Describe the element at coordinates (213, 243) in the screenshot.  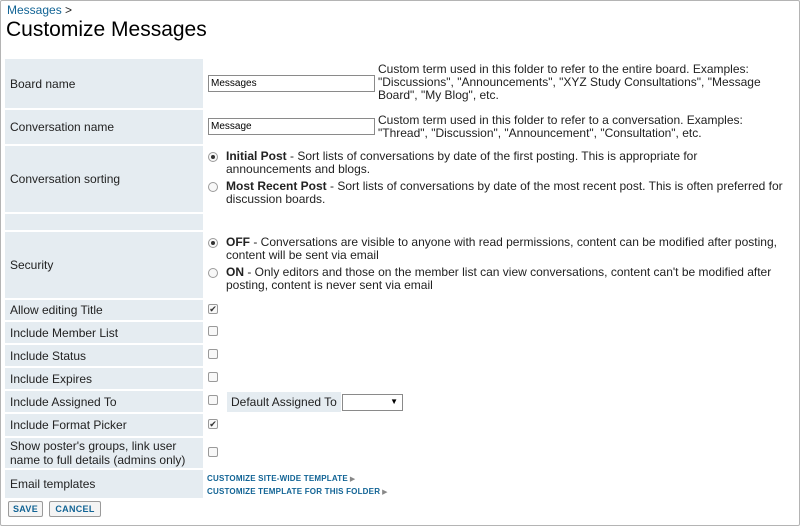
I see `security-off-radio` at that location.